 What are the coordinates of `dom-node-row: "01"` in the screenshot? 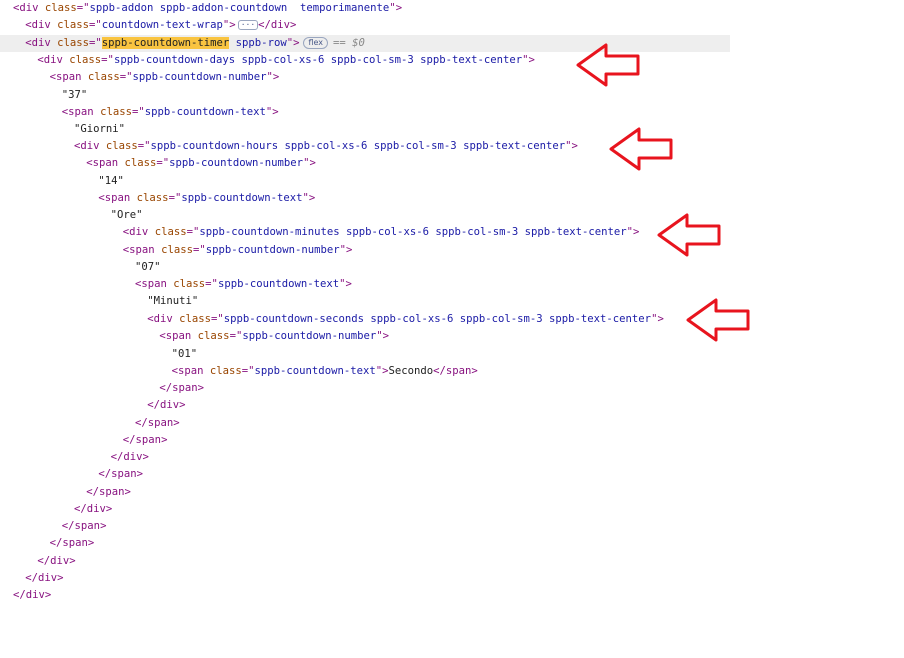 It's located at (99, 354).